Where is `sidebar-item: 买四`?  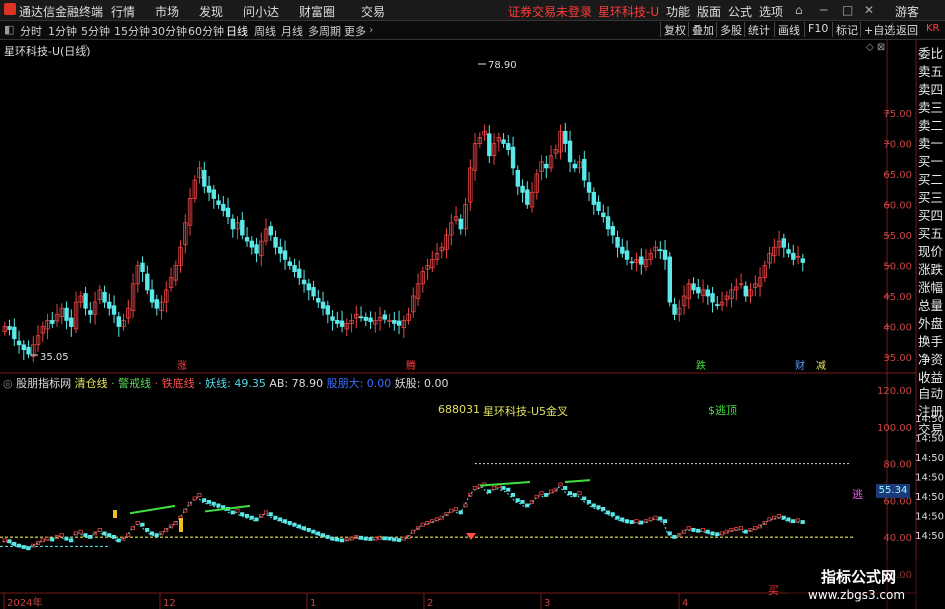
sidebar-item: 买四 is located at coordinates (931, 216).